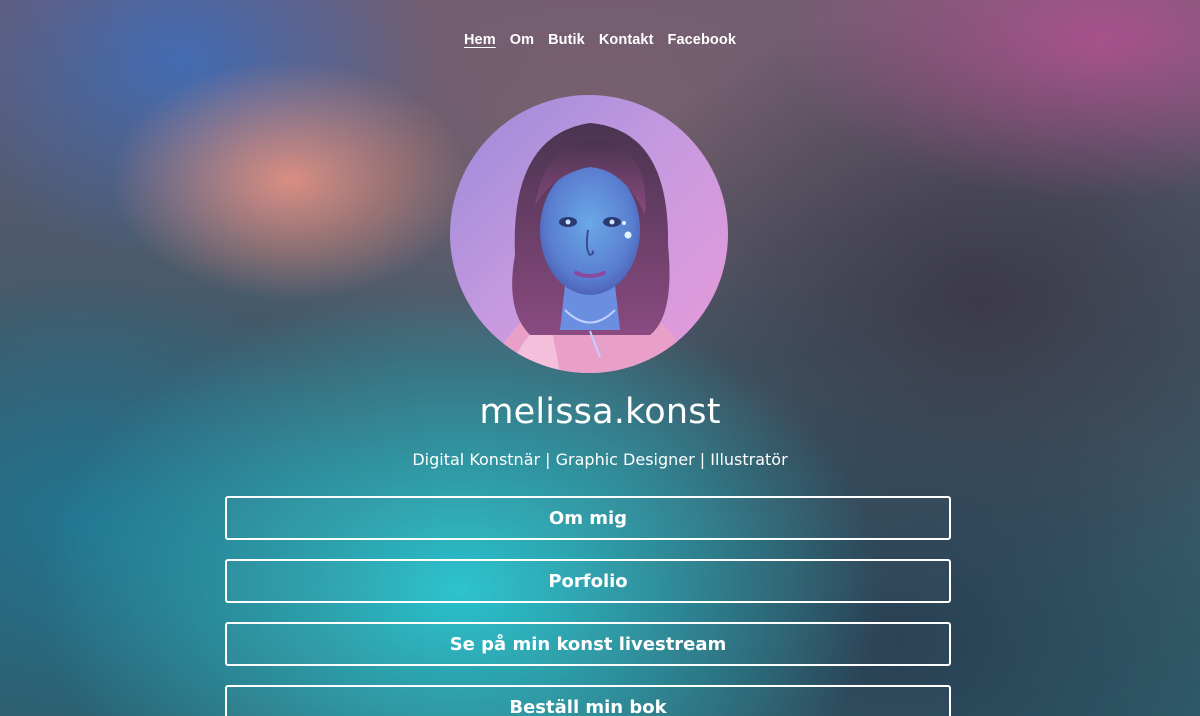 This screenshot has width=1200, height=716. Describe the element at coordinates (566, 40) in the screenshot. I see `nav-item-butik: Butik` at that location.